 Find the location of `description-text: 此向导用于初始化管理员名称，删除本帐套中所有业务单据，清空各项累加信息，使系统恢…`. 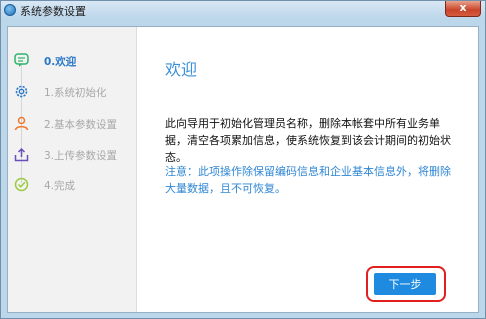

description-text: 此向导用于初始化管理员名称，删除本帐套中所有业务单据，清空各项累加信息，使系统恢… is located at coordinates (308, 140).